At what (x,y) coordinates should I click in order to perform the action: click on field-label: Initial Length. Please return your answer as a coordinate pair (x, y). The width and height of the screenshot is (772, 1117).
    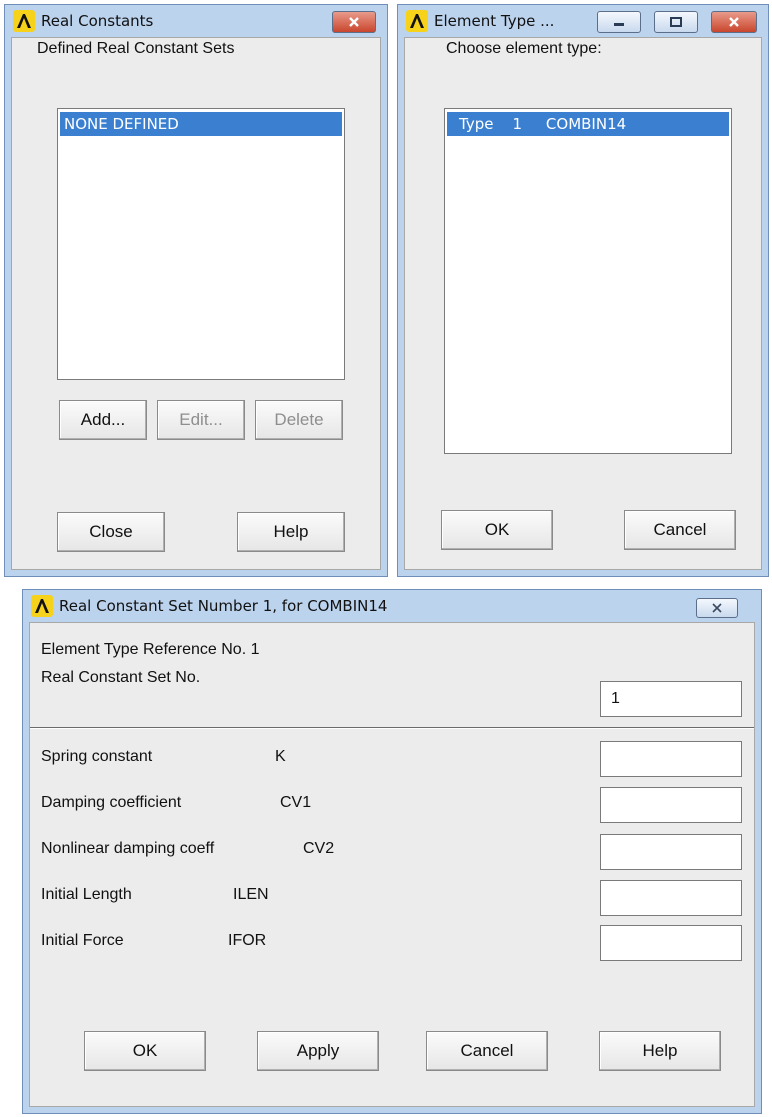
    Looking at the image, I should click on (86, 894).